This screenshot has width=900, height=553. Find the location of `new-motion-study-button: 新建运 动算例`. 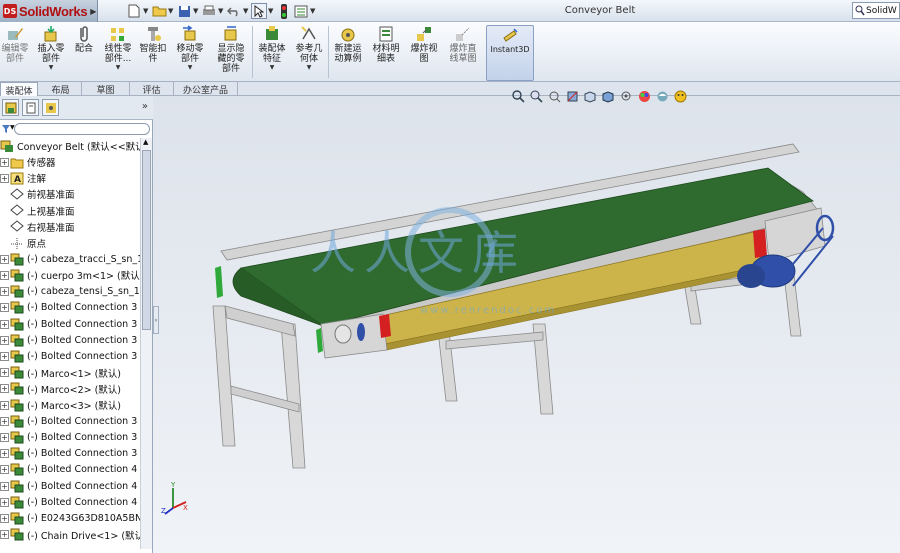

new-motion-study-button: 新建运 动算例 is located at coordinates (348, 53).